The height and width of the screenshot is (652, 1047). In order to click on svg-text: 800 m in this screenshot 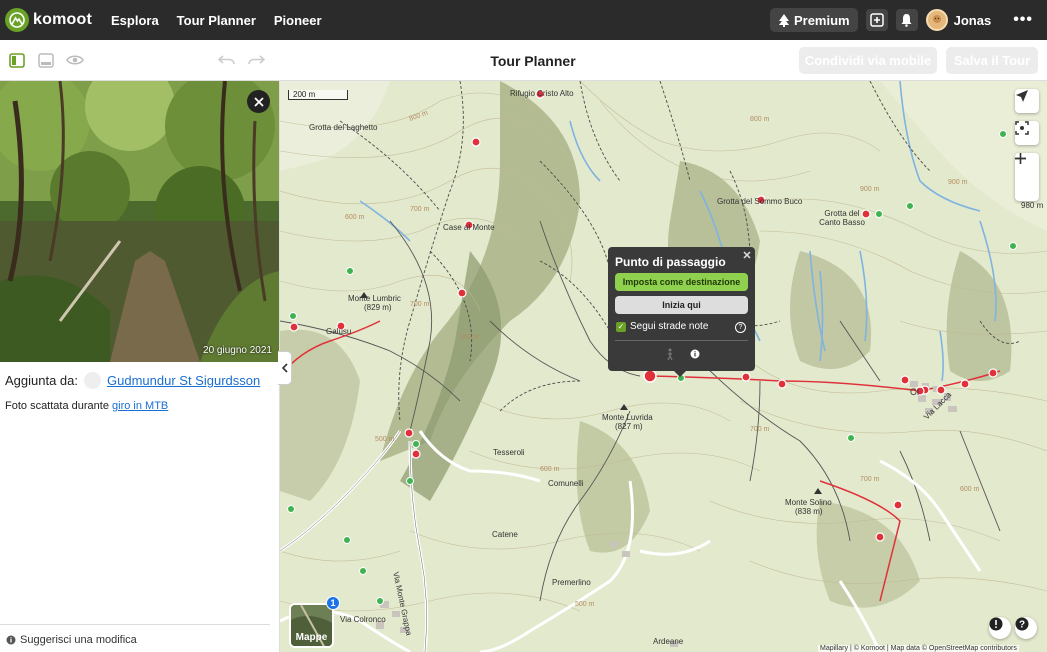, I will do `click(760, 119)`.